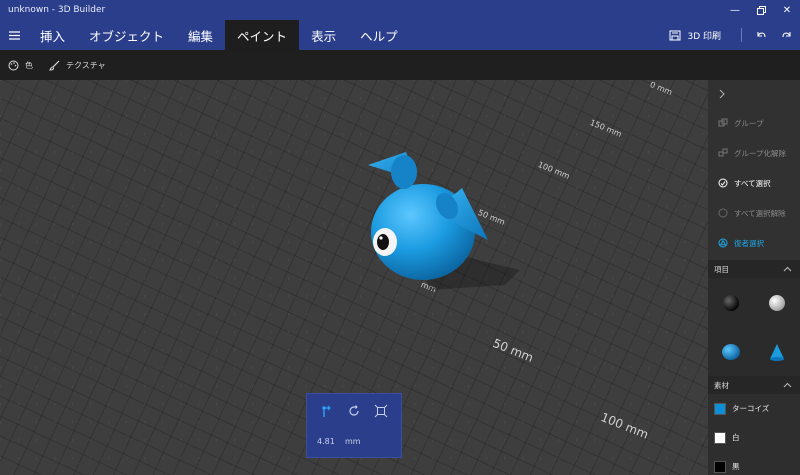 Image resolution: width=800 pixels, height=475 pixels. I want to click on window-title: unknown - 3D Builder, so click(57, 10).